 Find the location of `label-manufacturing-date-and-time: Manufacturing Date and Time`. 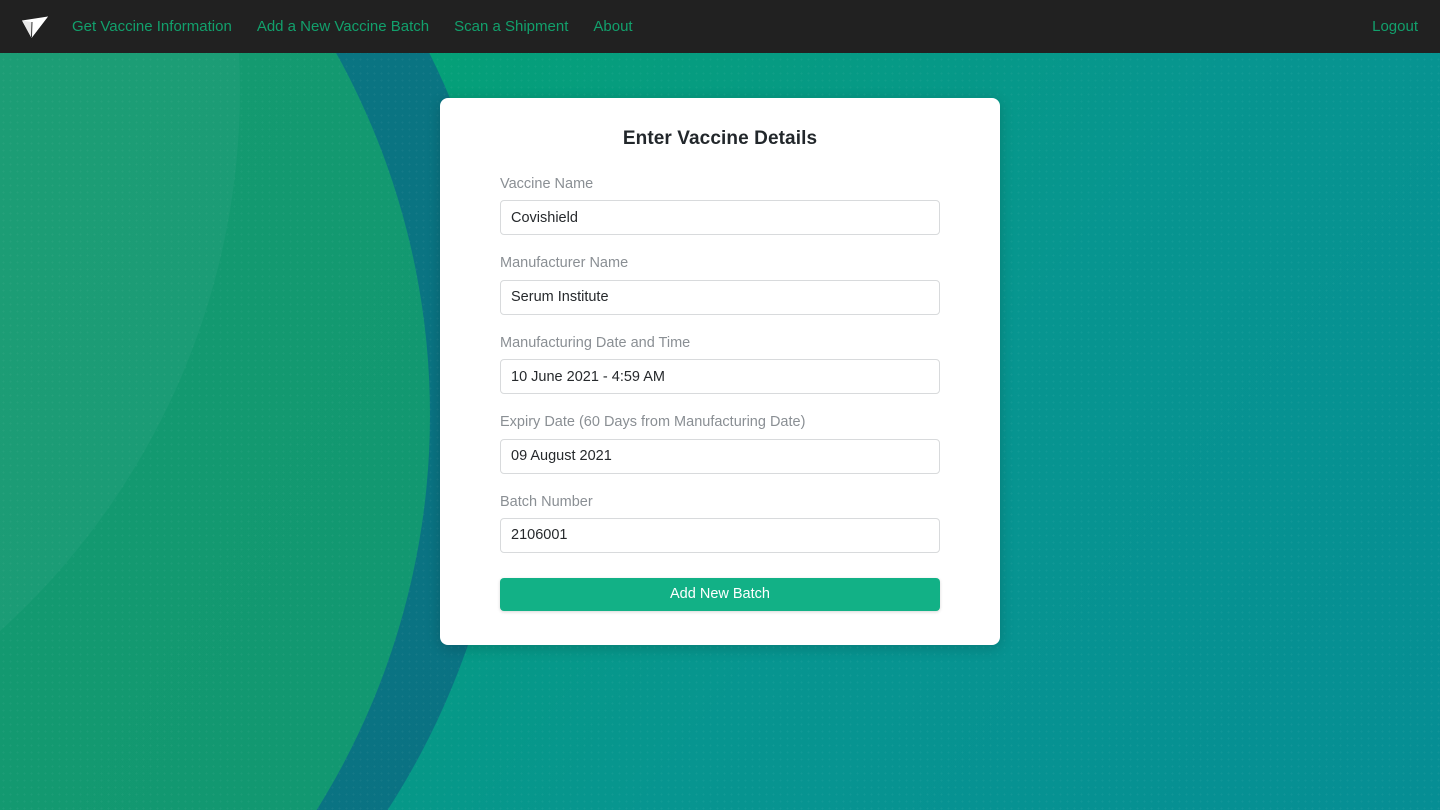

label-manufacturing-date-and-time: Manufacturing Date and Time is located at coordinates (595, 342).